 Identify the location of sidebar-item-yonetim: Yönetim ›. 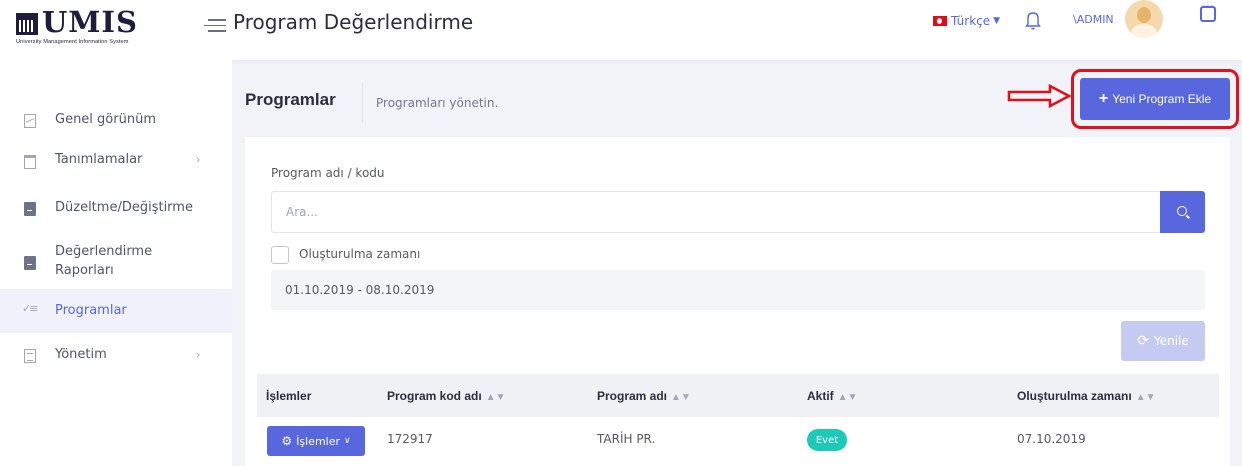
(116, 357).